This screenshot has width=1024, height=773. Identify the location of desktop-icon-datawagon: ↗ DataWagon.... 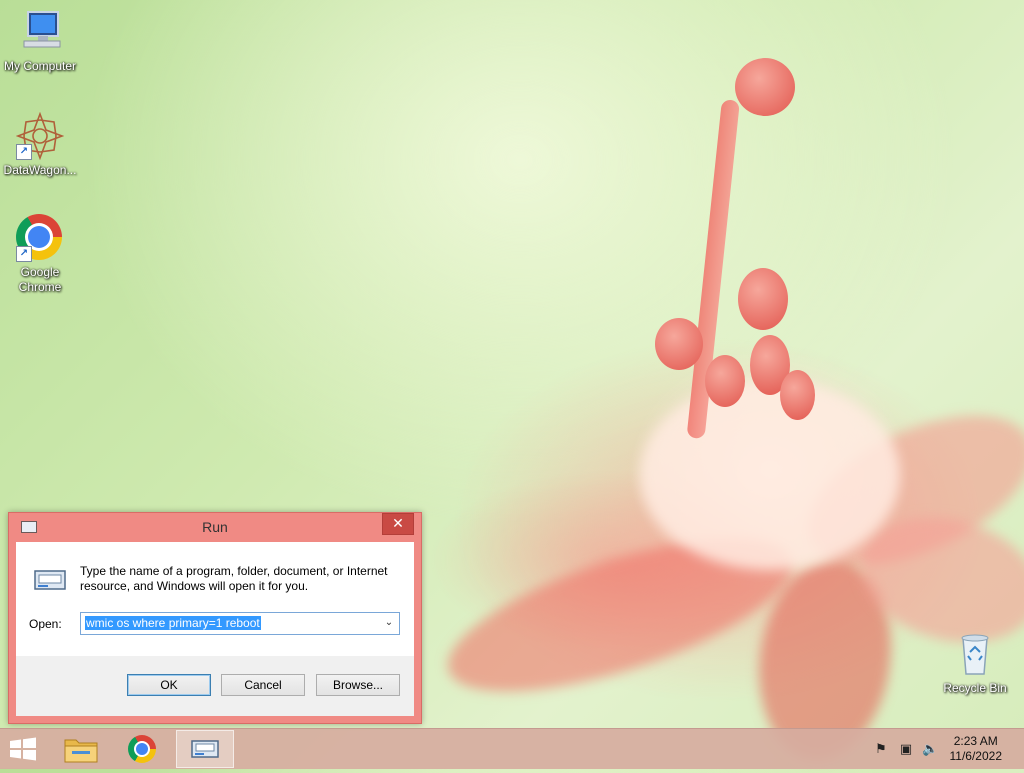
(40, 144).